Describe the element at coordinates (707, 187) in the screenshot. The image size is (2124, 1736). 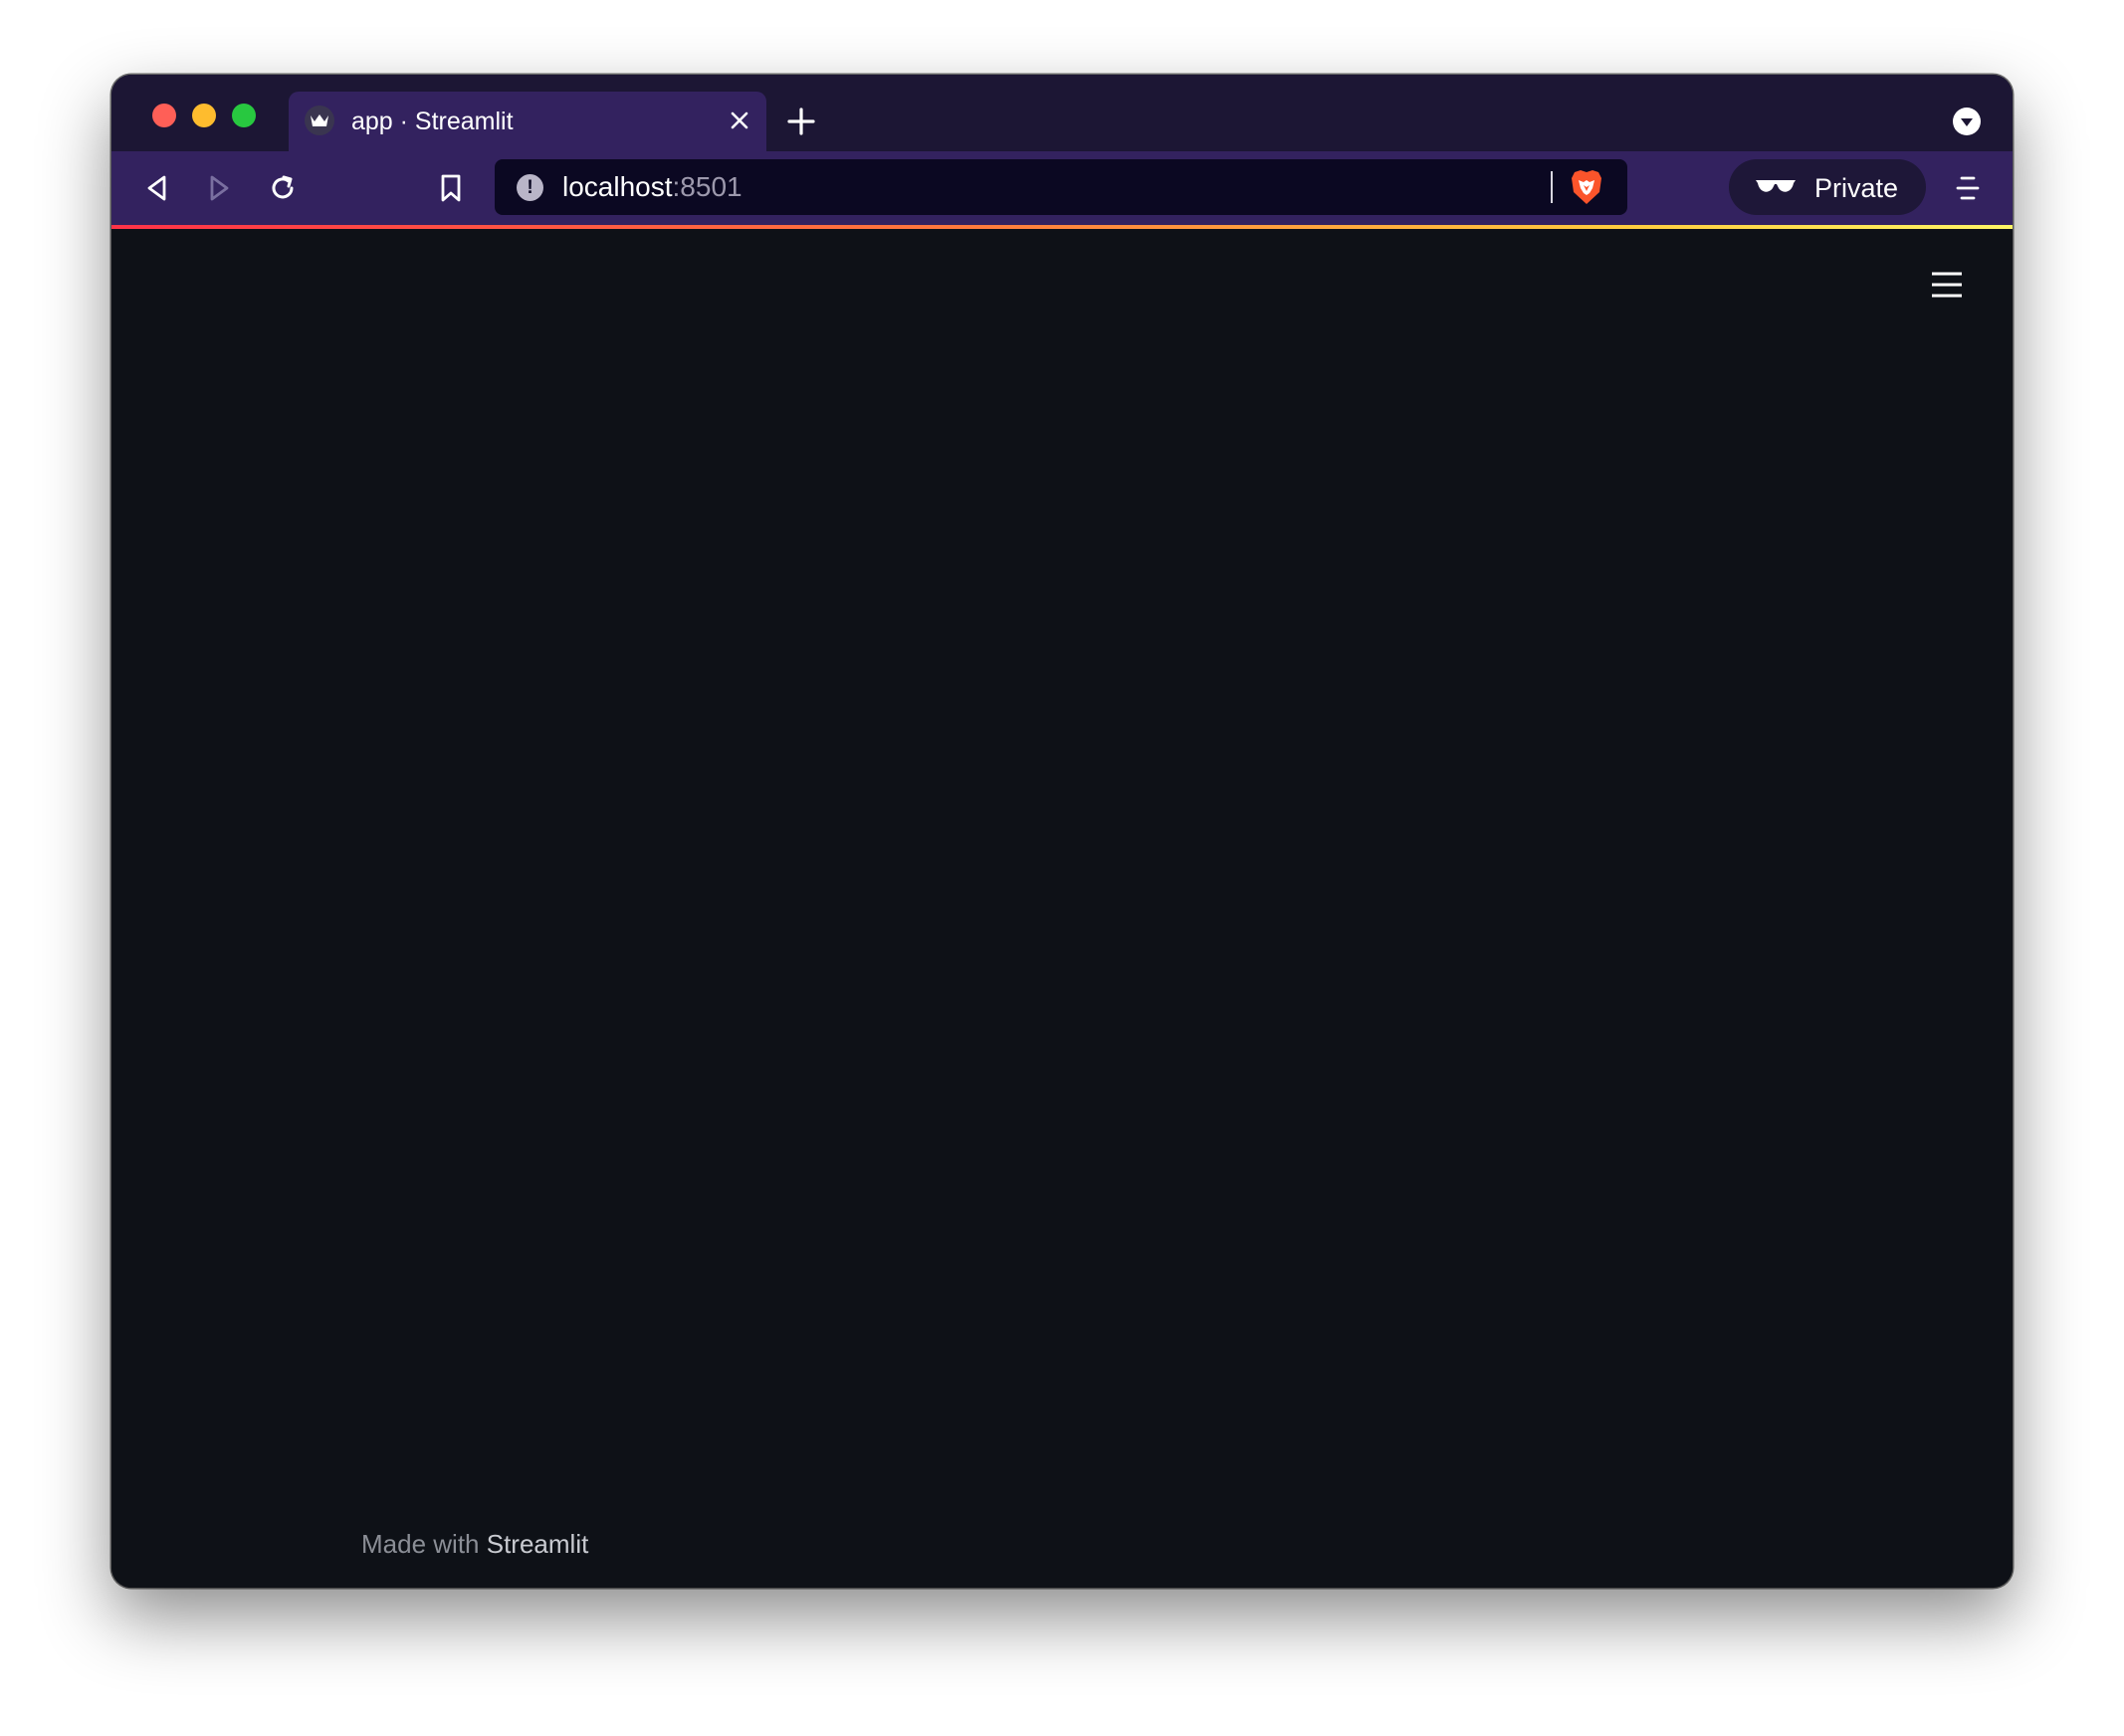
I see `url-port: :8501` at that location.